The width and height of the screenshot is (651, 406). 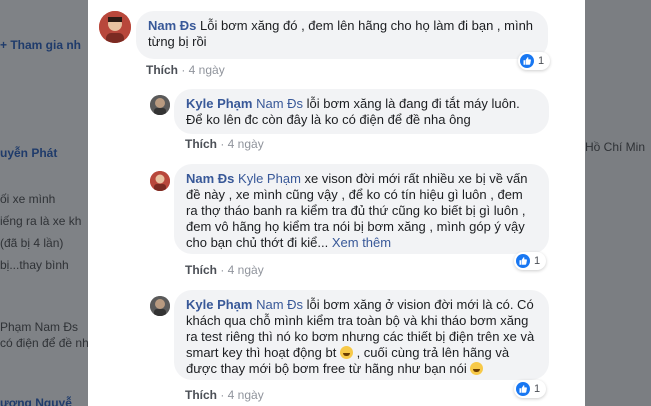 What do you see at coordinates (39, 327) in the screenshot?
I see `bg-text-line: Phạm Nam Đs` at bounding box center [39, 327].